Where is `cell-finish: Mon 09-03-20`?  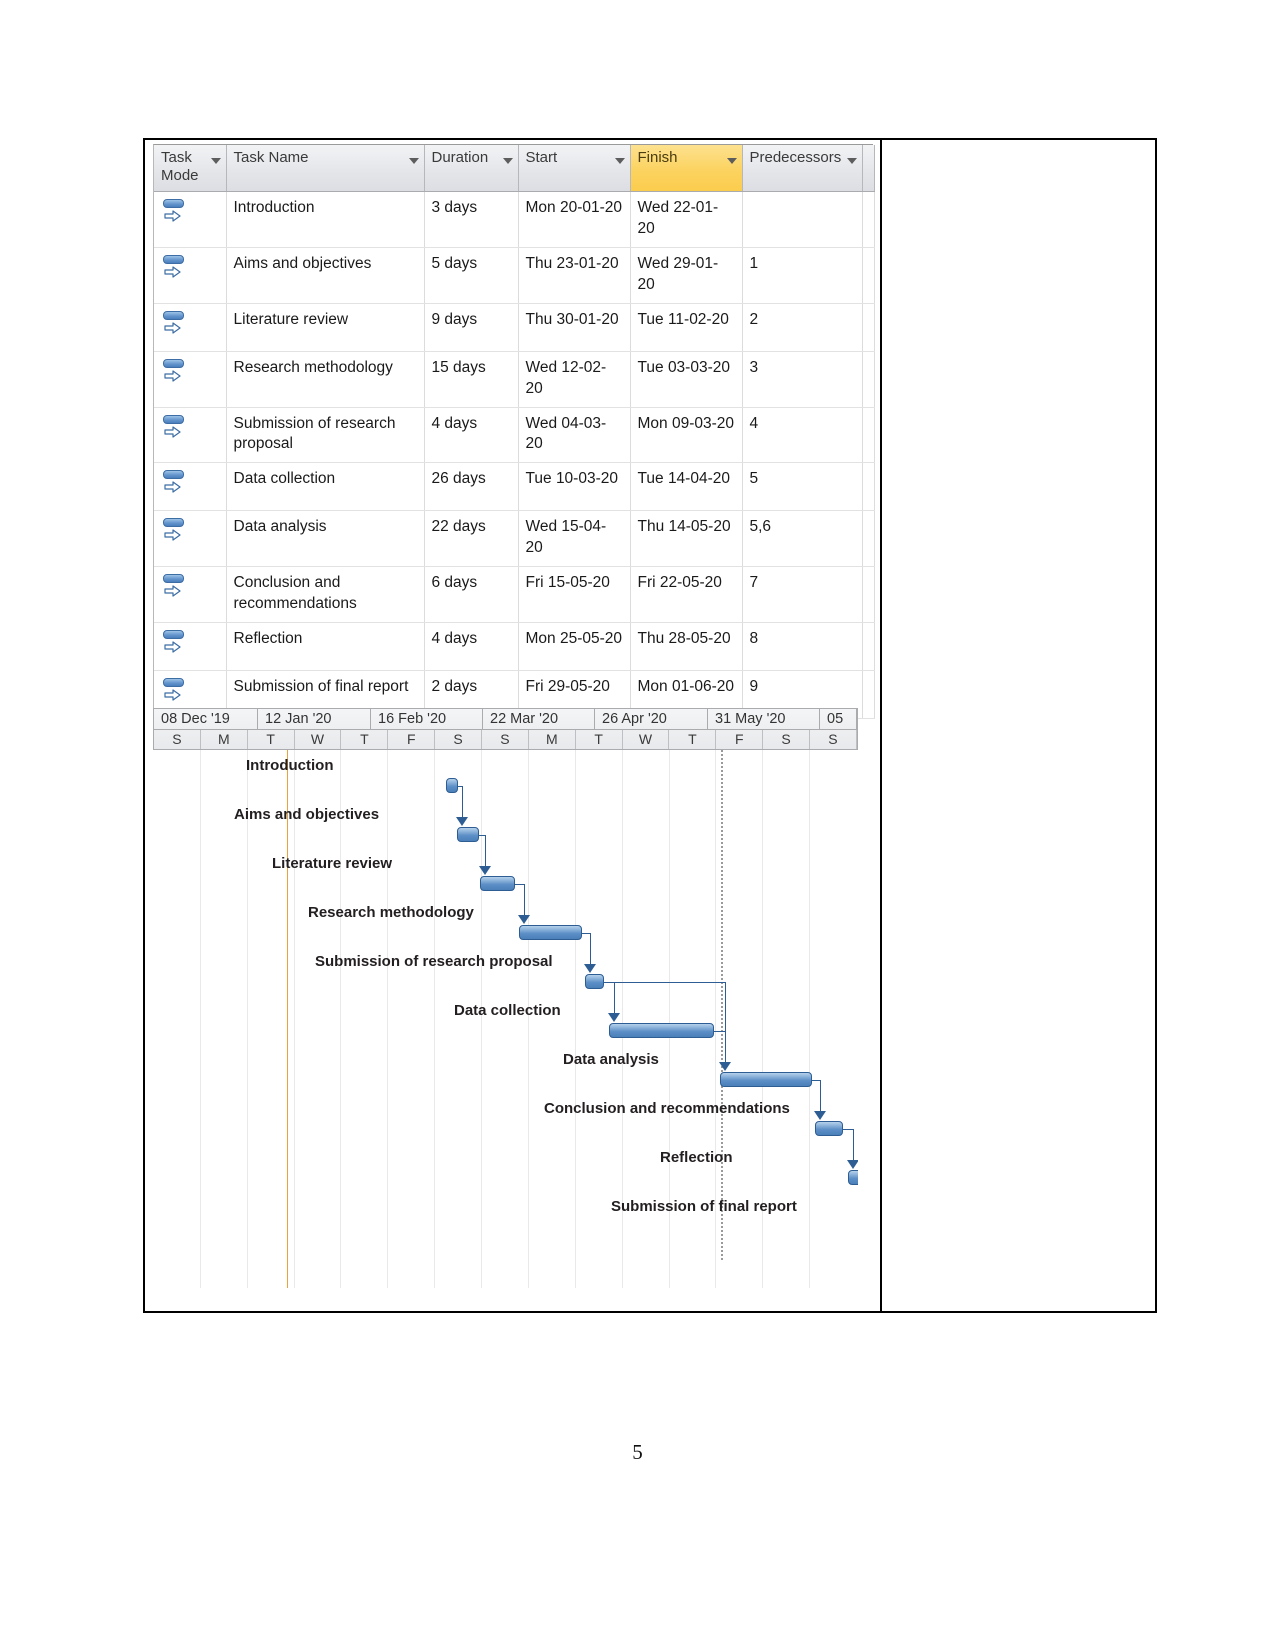
cell-finish: Mon 09-03-20 is located at coordinates (686, 435).